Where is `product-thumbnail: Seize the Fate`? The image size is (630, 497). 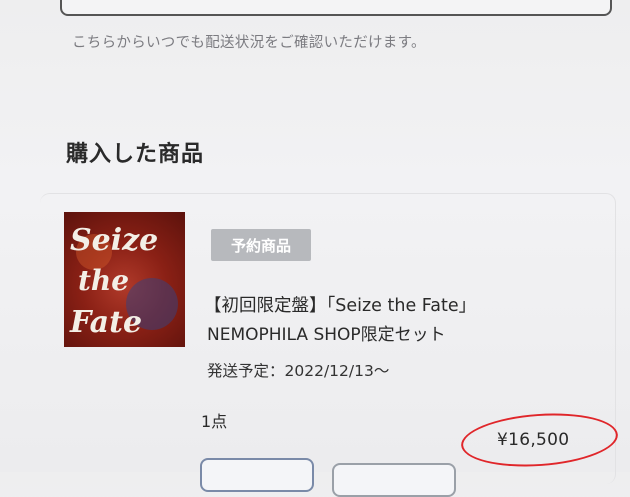
product-thumbnail: Seize the Fate is located at coordinates (124, 279).